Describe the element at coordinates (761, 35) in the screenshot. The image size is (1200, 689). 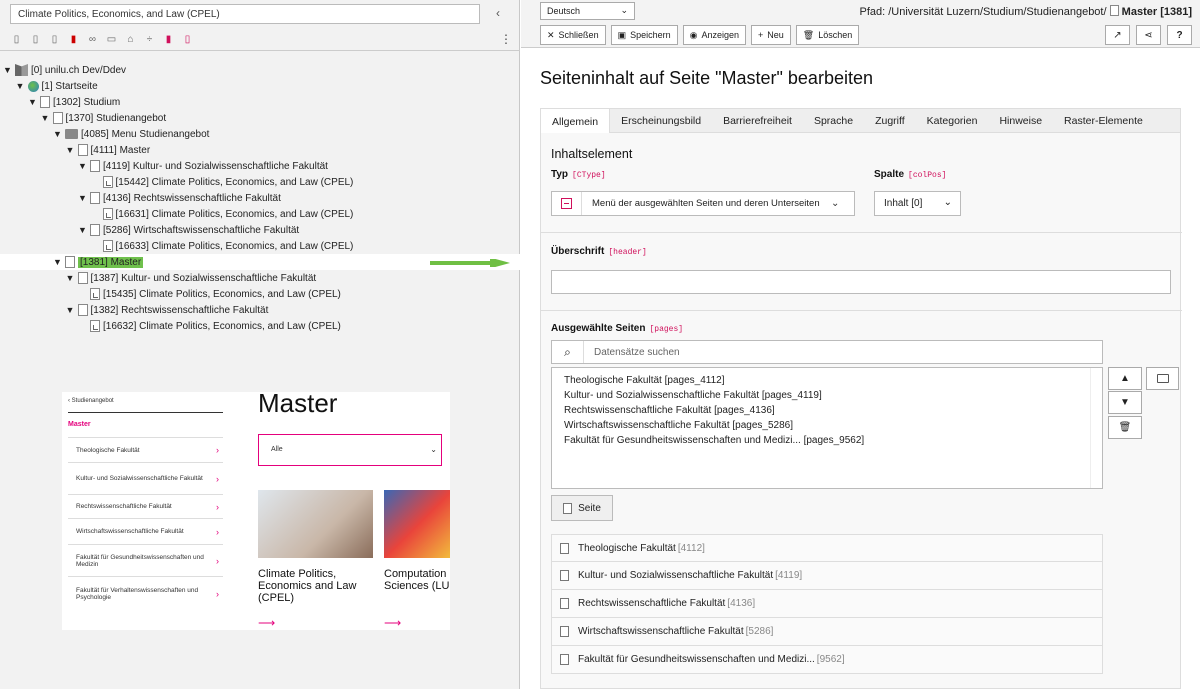
I see `plus-icon: +` at that location.